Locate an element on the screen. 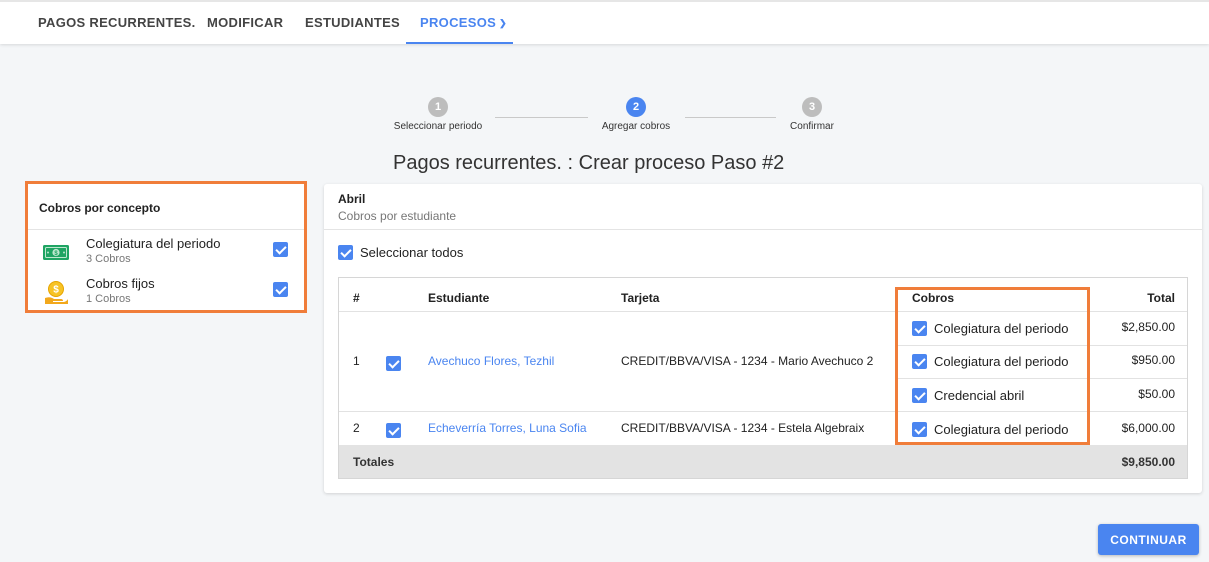 This screenshot has width=1209, height=562. select-all-label: Seleccionar todos is located at coordinates (412, 252).